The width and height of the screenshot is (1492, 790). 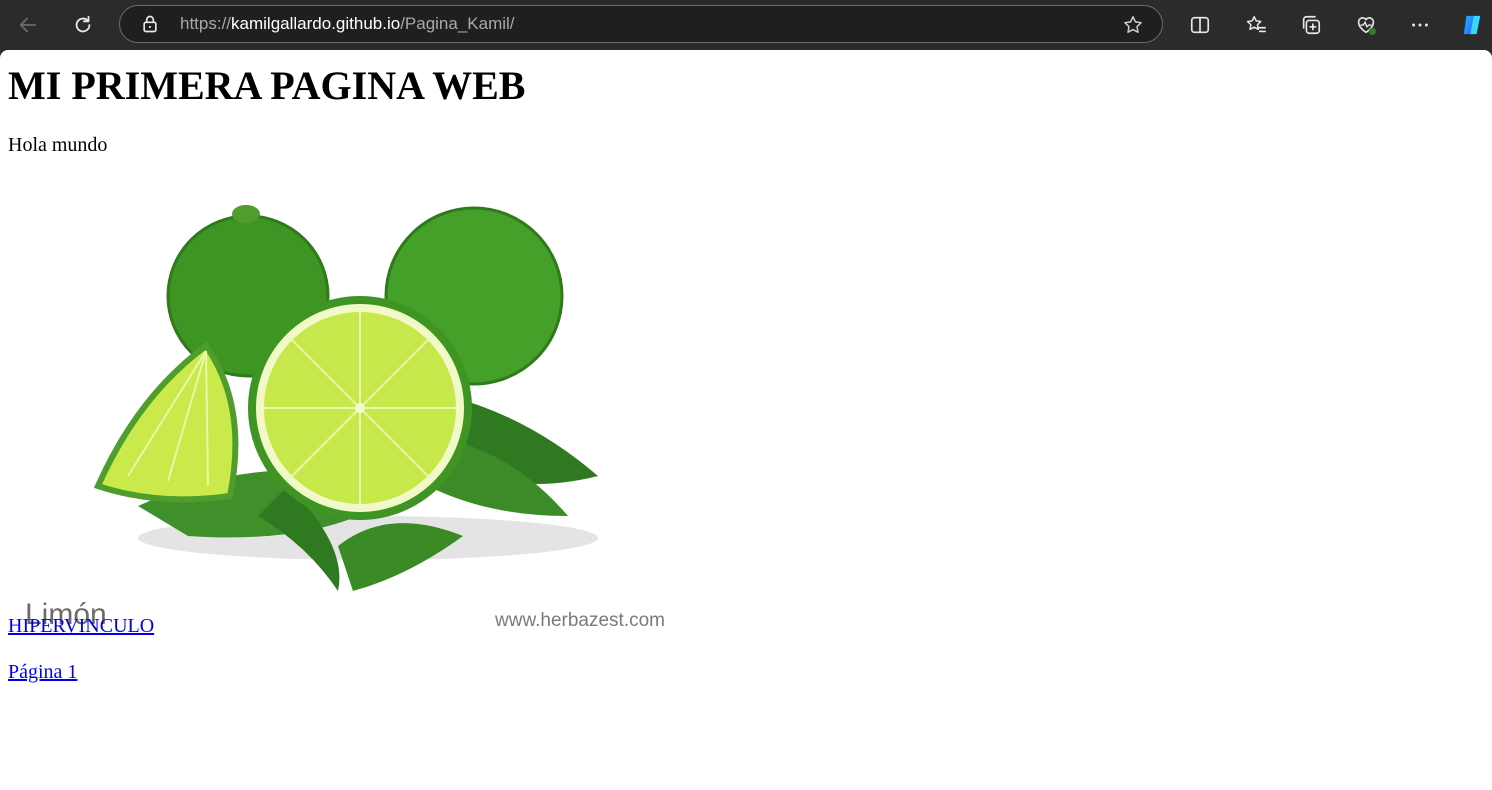 What do you see at coordinates (81, 626) in the screenshot?
I see `hipervinculo-link: HIPERVINCULO` at bounding box center [81, 626].